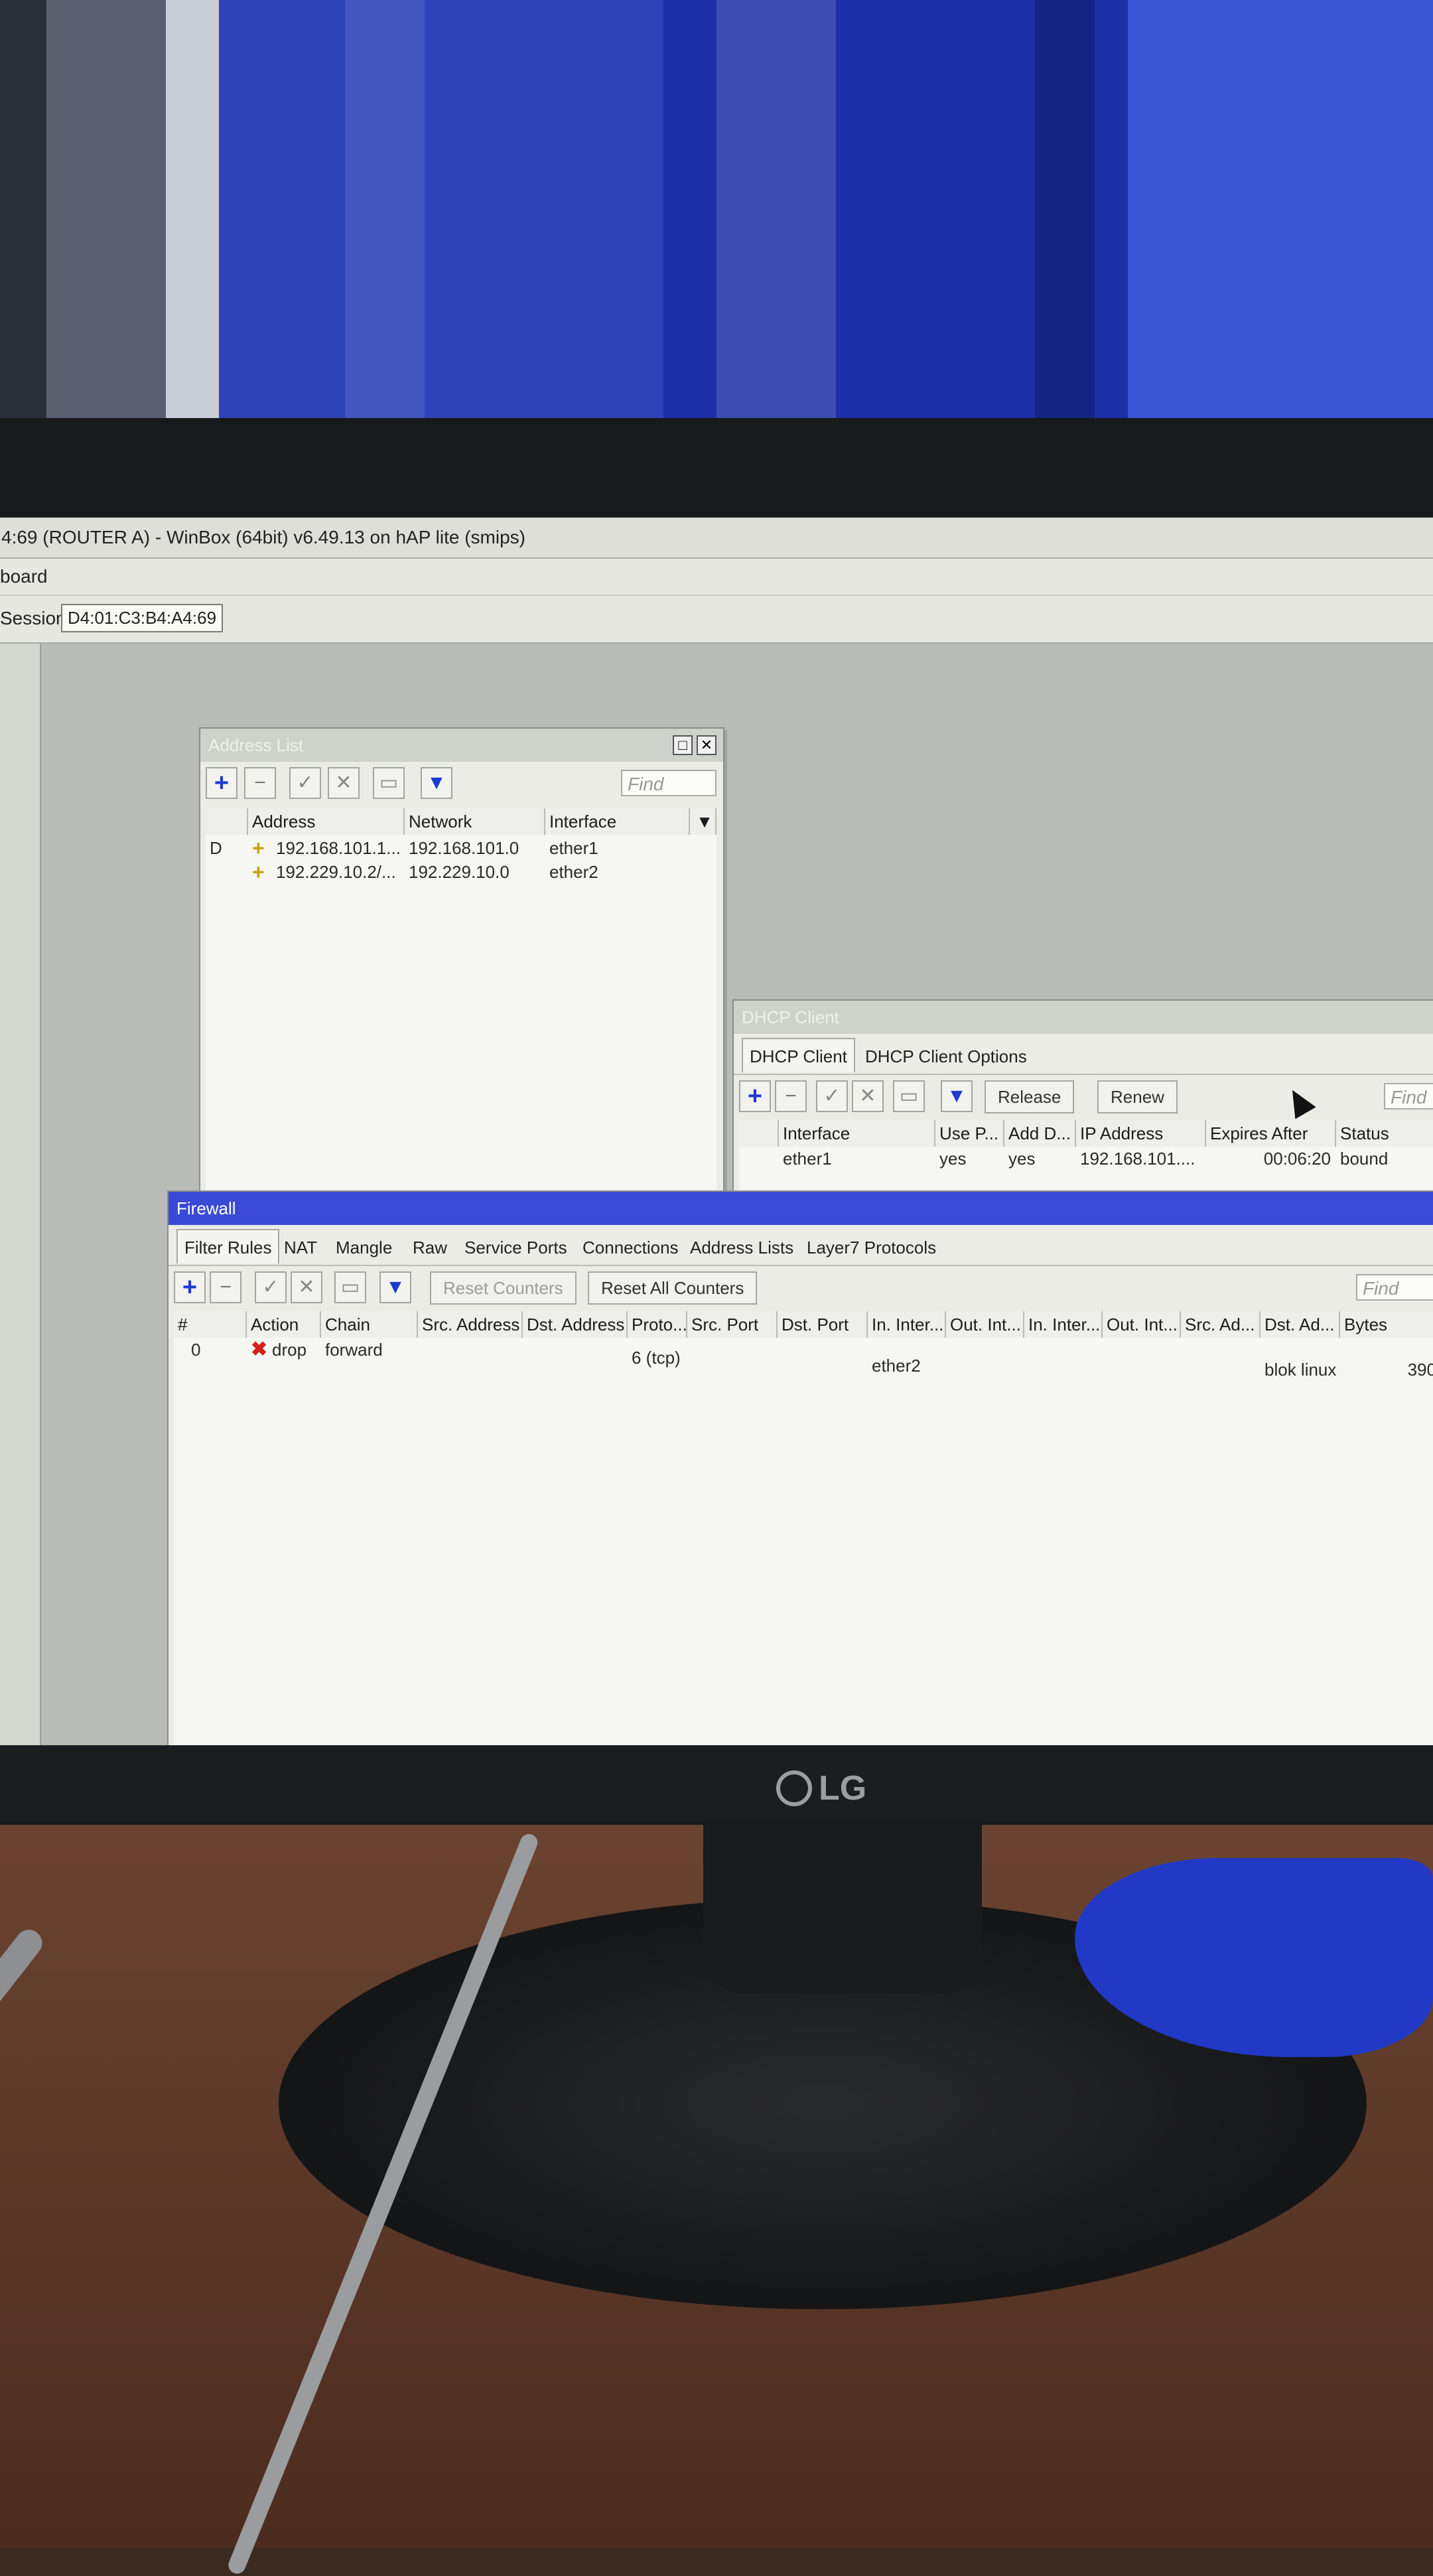 The width and height of the screenshot is (1433, 2576). What do you see at coordinates (668, 783) in the screenshot?
I see `address-list-find-input: Find` at bounding box center [668, 783].